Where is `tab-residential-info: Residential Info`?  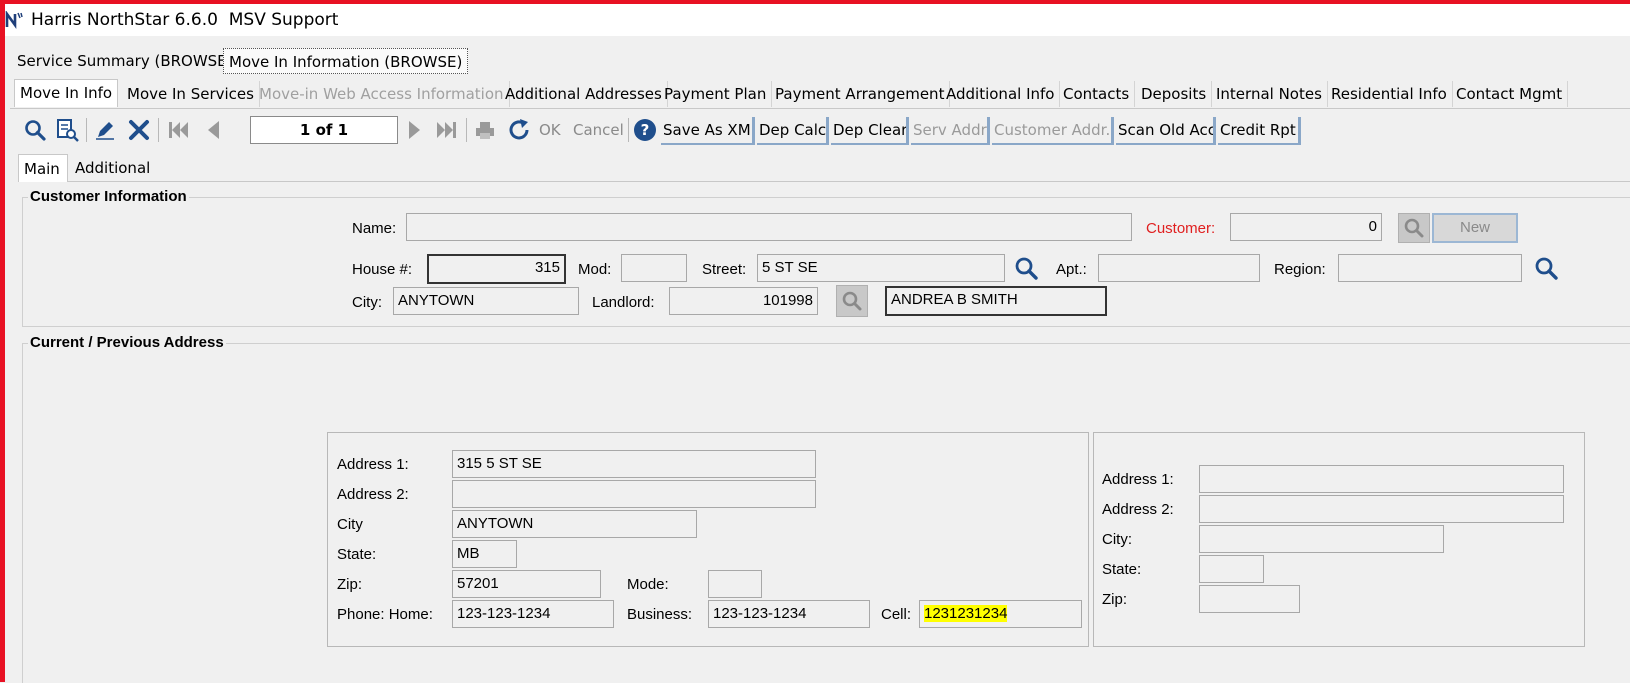
tab-residential-info: Residential Info is located at coordinates (1389, 94).